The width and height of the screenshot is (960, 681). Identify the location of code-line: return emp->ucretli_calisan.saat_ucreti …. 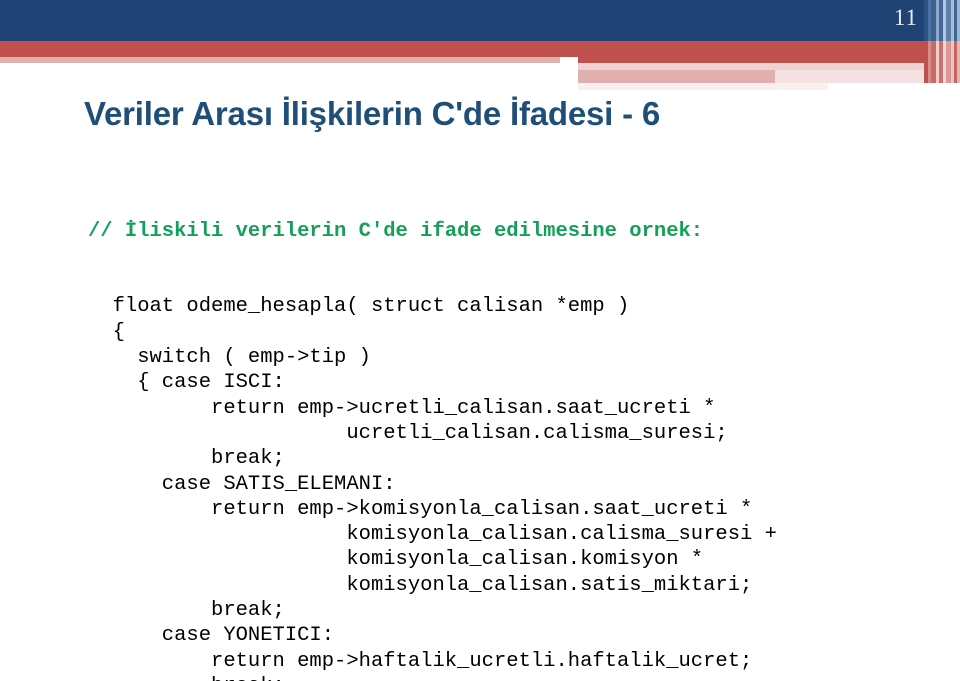
(402, 408).